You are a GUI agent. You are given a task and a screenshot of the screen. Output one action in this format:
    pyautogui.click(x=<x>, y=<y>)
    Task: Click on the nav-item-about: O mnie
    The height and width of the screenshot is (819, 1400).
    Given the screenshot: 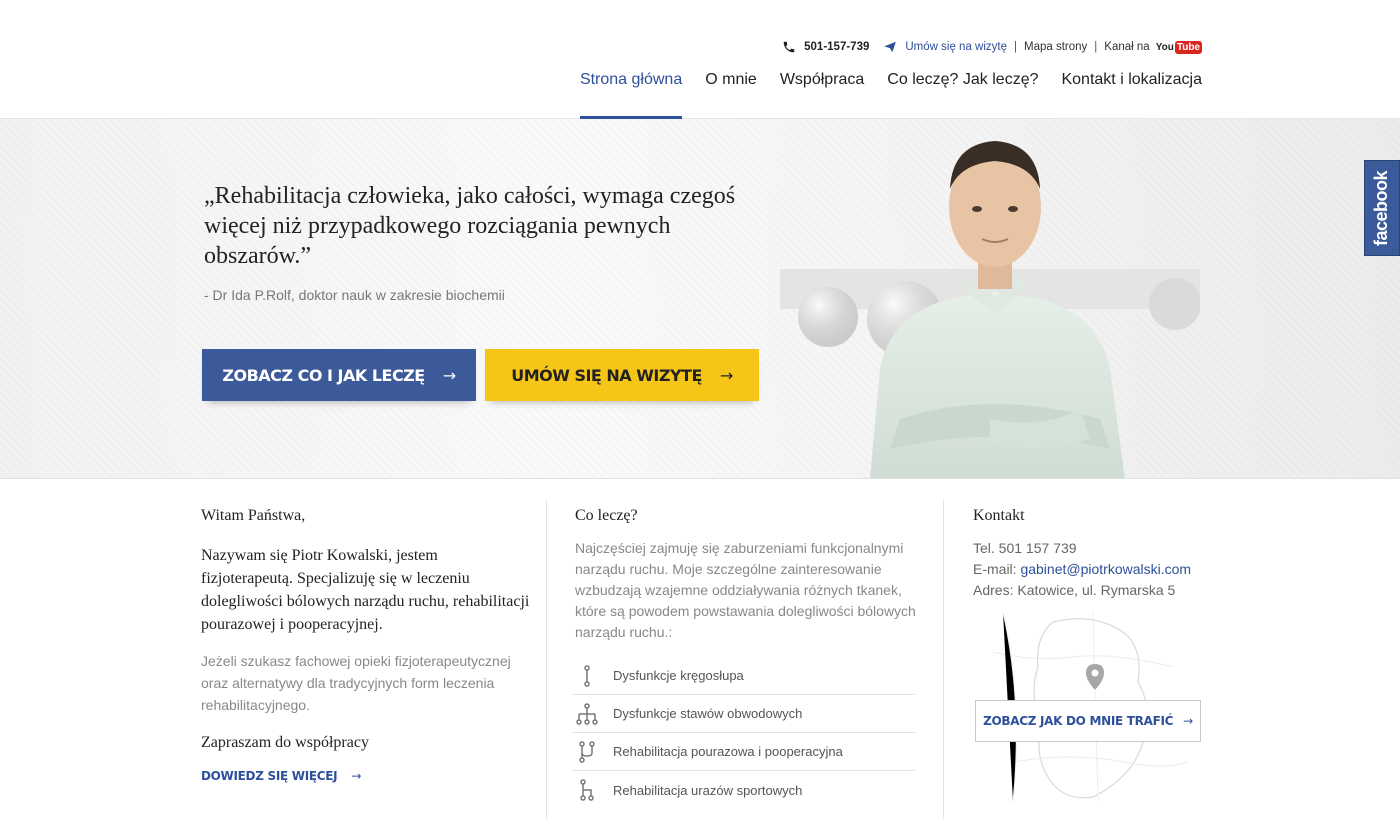 What is the action you would take?
    pyautogui.click(x=731, y=94)
    